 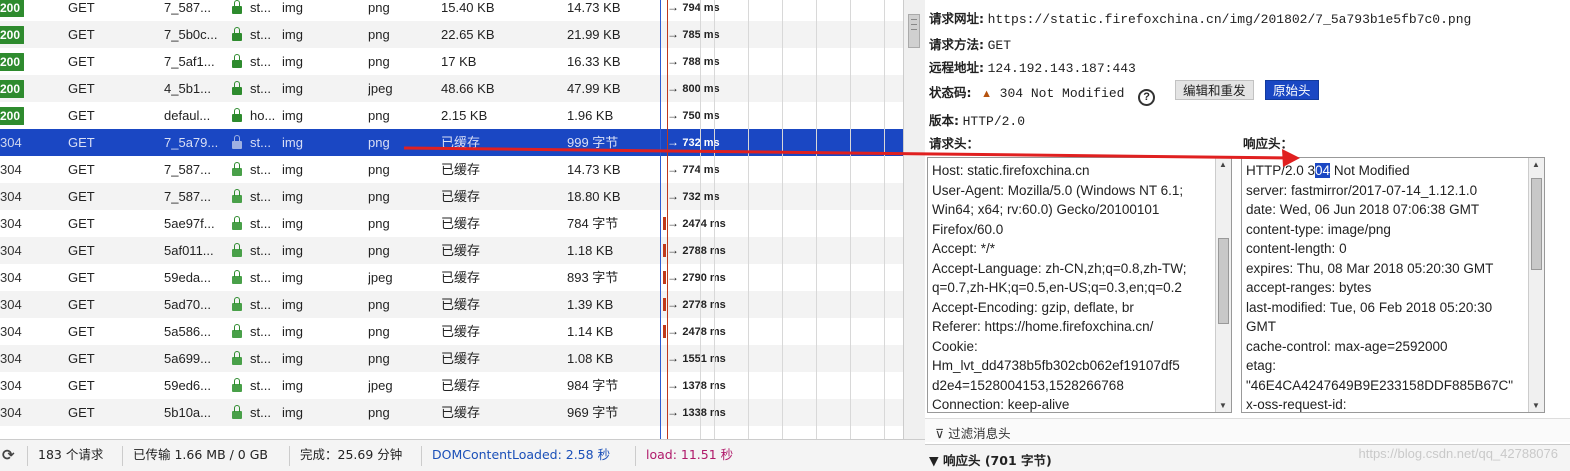 I want to click on timeline-label: → 800 ms, so click(x=693, y=88).